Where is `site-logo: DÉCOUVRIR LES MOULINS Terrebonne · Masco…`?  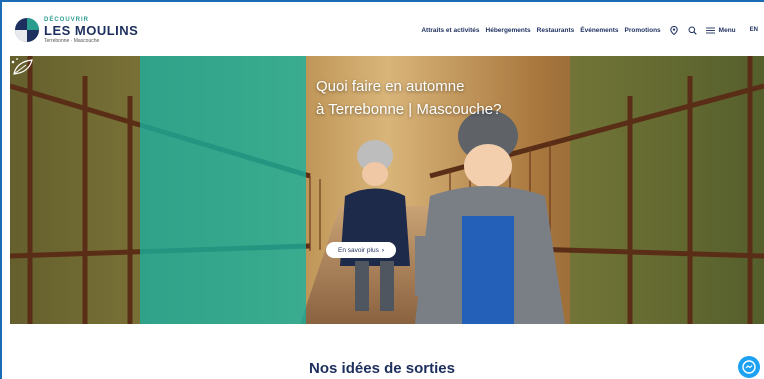 site-logo: DÉCOUVRIR LES MOULINS Terrebonne · Masco… is located at coordinates (76, 30).